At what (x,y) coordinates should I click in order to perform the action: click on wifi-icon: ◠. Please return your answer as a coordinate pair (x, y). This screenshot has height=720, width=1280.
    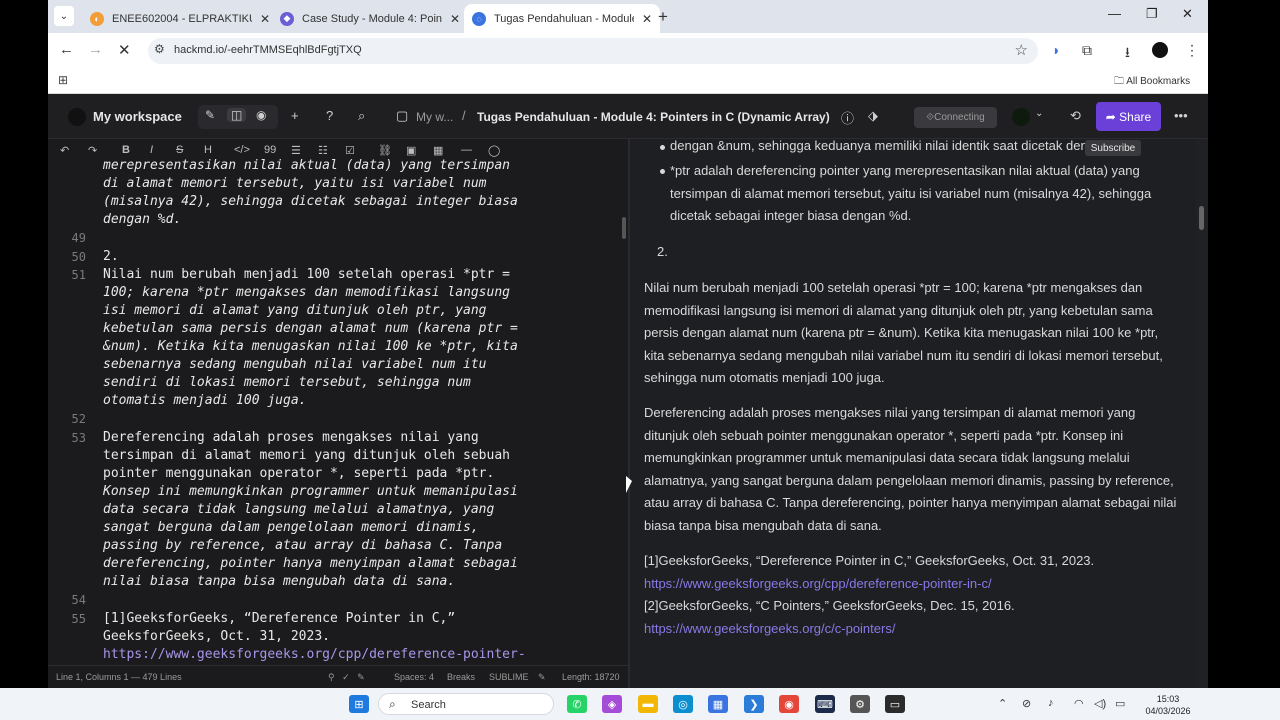
    Looking at the image, I should click on (1079, 703).